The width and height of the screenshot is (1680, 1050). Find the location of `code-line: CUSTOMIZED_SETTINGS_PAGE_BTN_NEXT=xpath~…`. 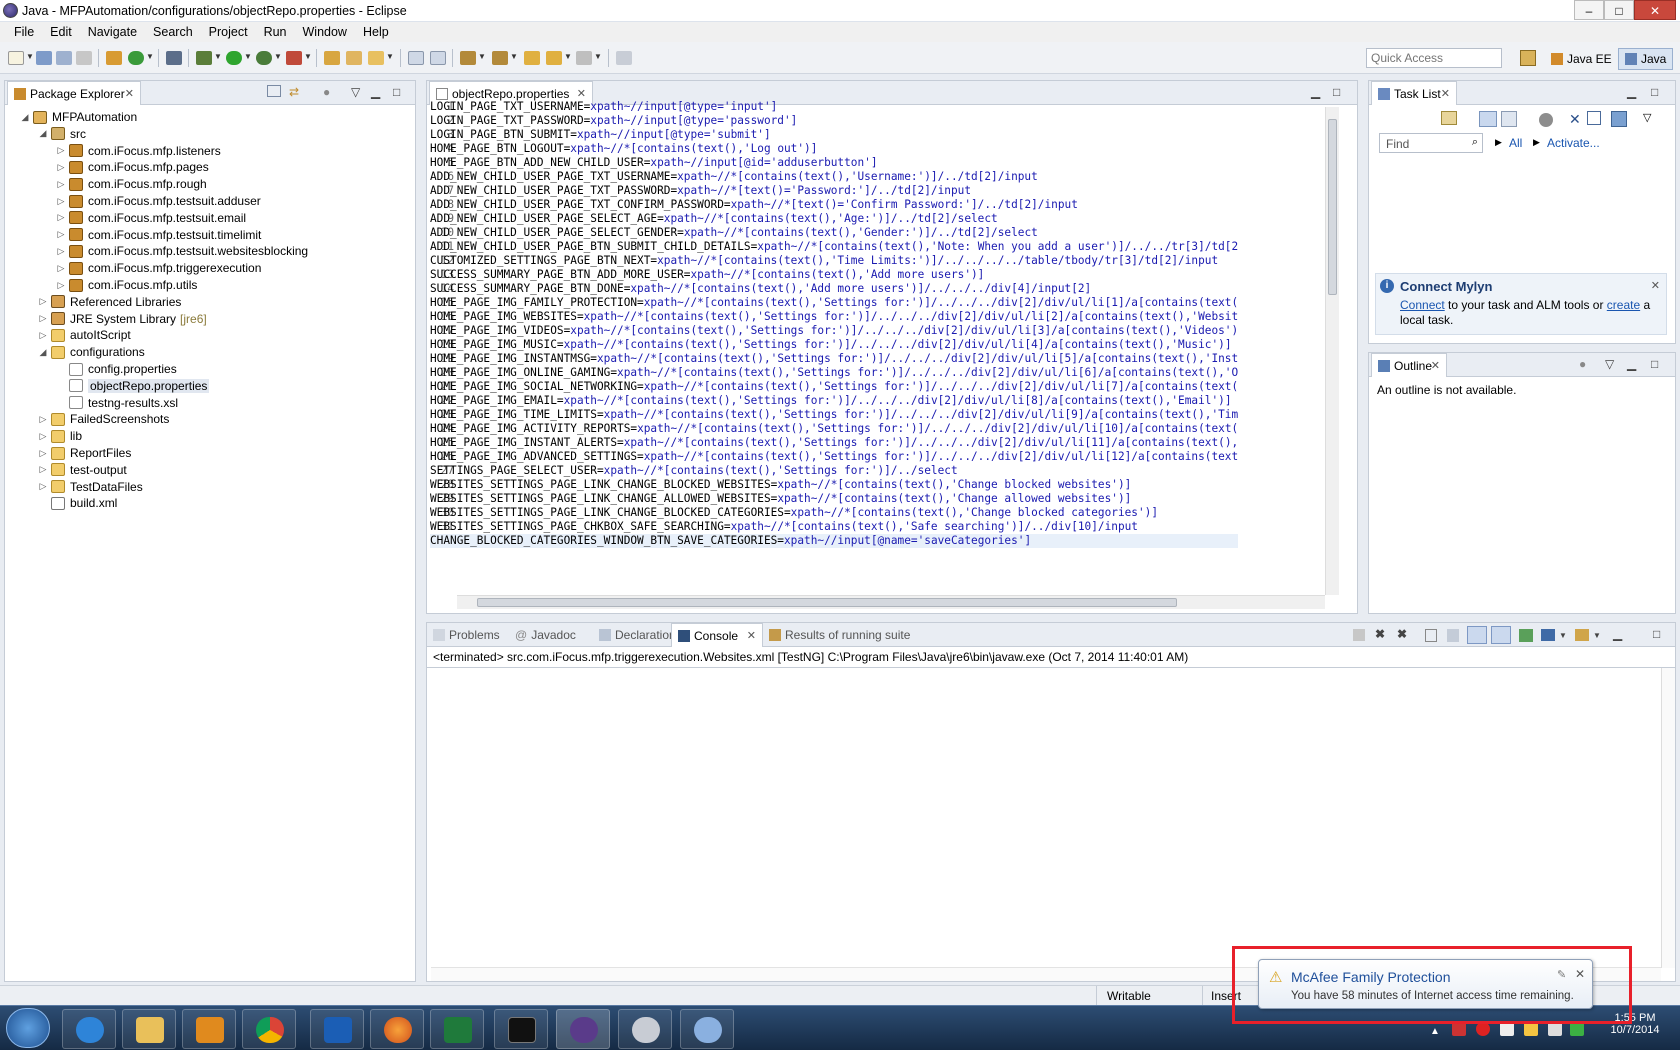

code-line: CUSTOMIZED_SETTINGS_PAGE_BTN_NEXT=xpath~… is located at coordinates (834, 261).